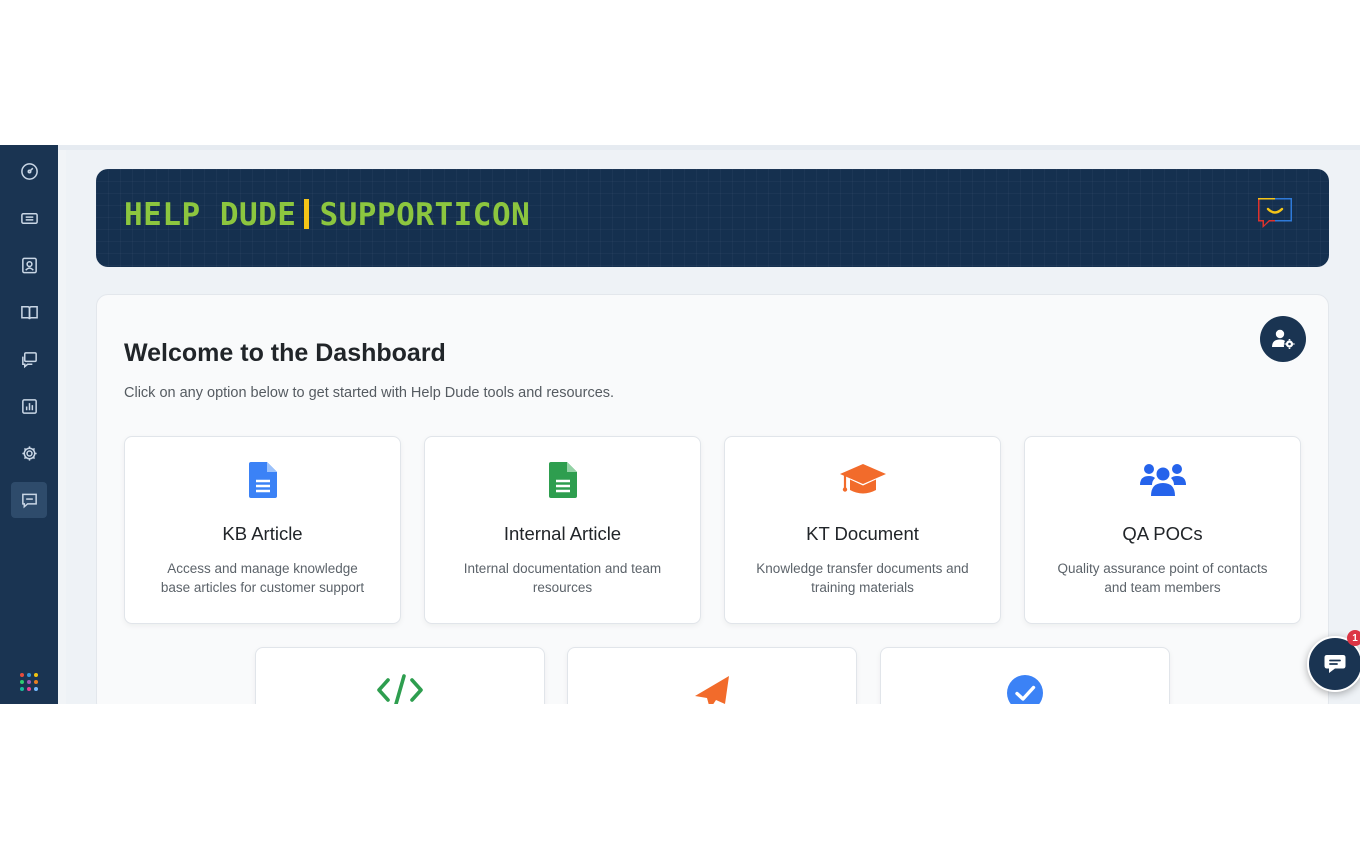  Describe the element at coordinates (262, 533) in the screenshot. I see `card-title: KB Article` at that location.